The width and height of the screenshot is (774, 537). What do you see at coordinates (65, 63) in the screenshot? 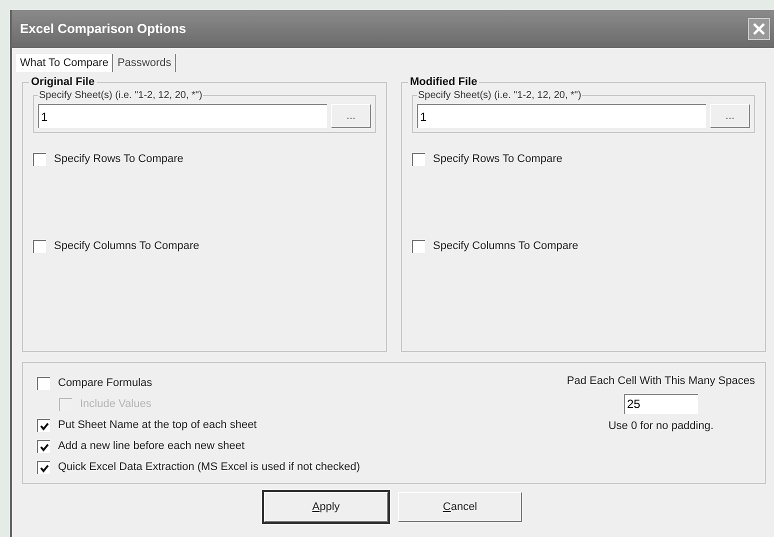
I see `tab: What To Compare` at bounding box center [65, 63].